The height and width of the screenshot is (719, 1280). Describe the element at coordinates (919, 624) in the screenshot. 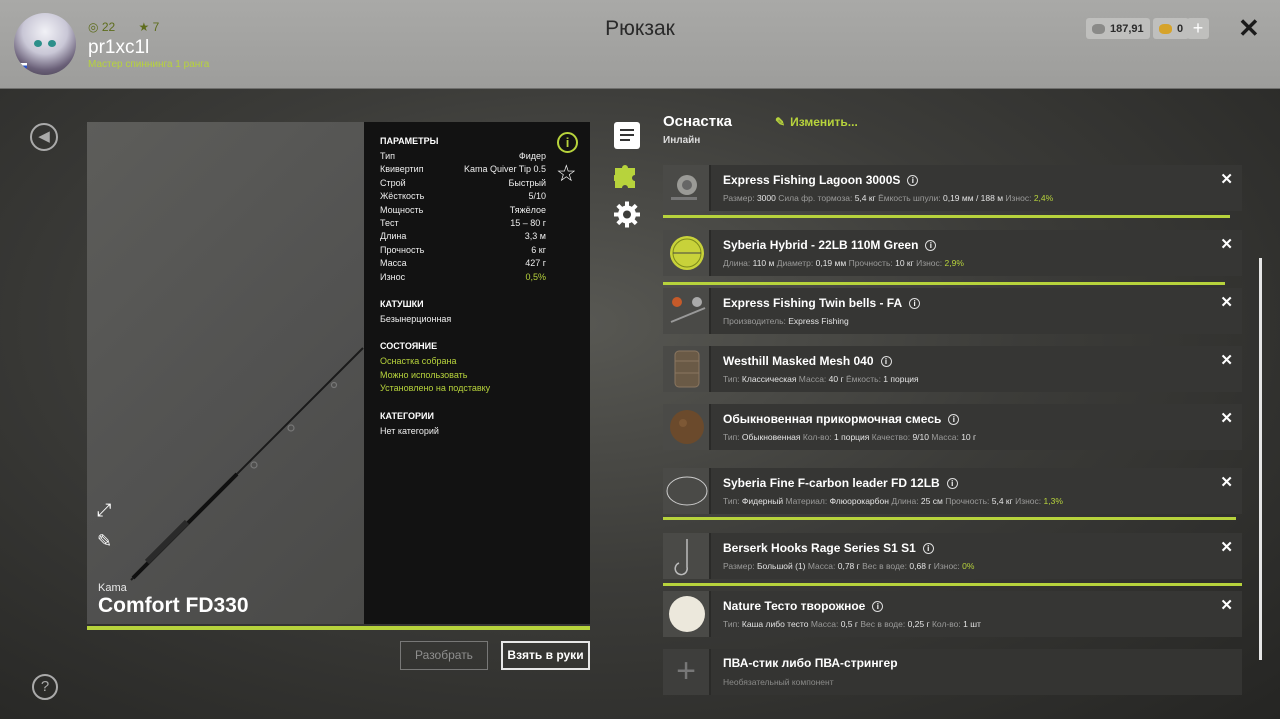

I see `detail-value: 0,25 г` at that location.